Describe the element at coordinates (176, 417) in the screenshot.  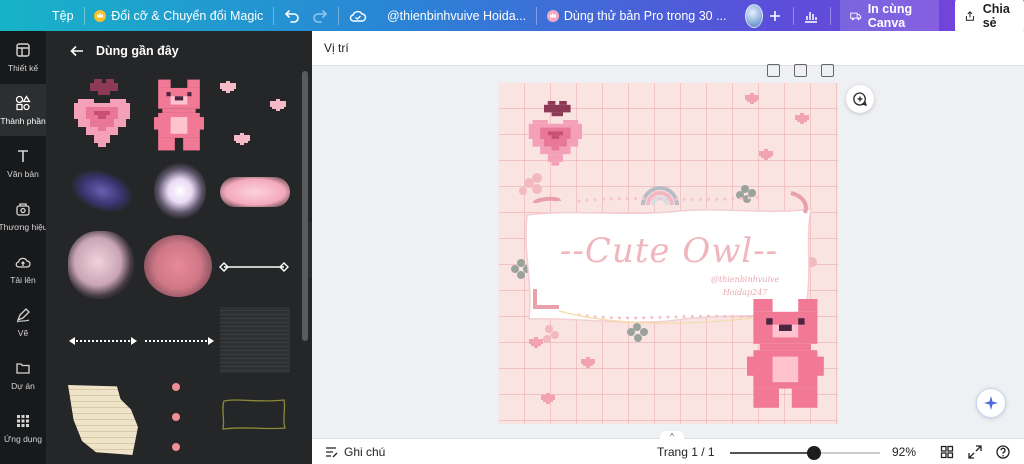
I see `pink-dots-thumbnail` at that location.